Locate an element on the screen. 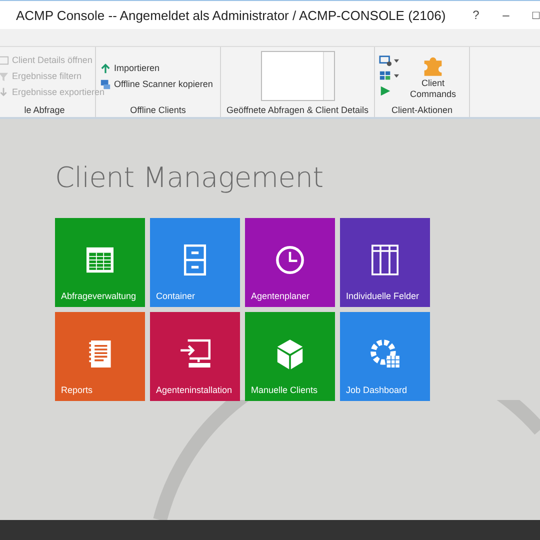 Image resolution: width=540 pixels, height=540 pixels. tile: Reports is located at coordinates (100, 356).